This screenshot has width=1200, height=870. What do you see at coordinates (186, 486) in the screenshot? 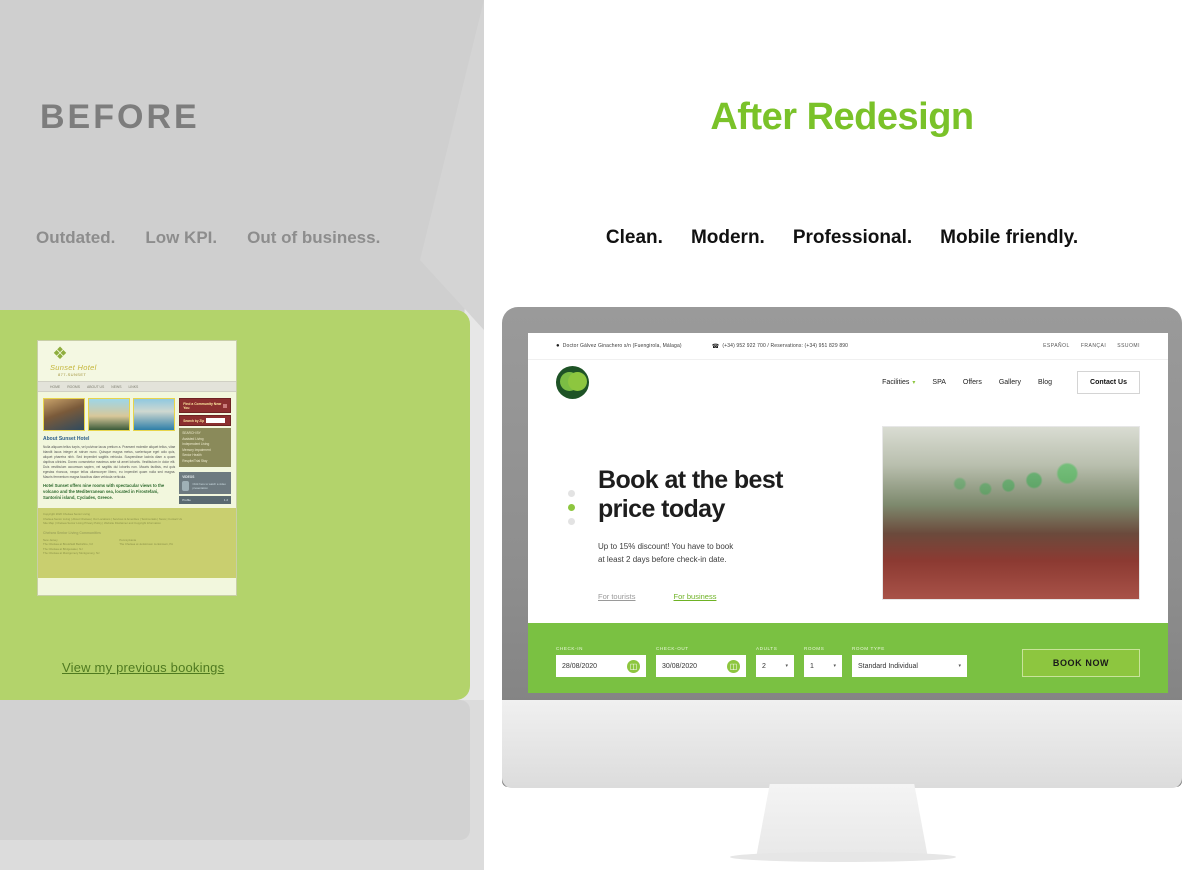
I see `play-icon` at bounding box center [186, 486].